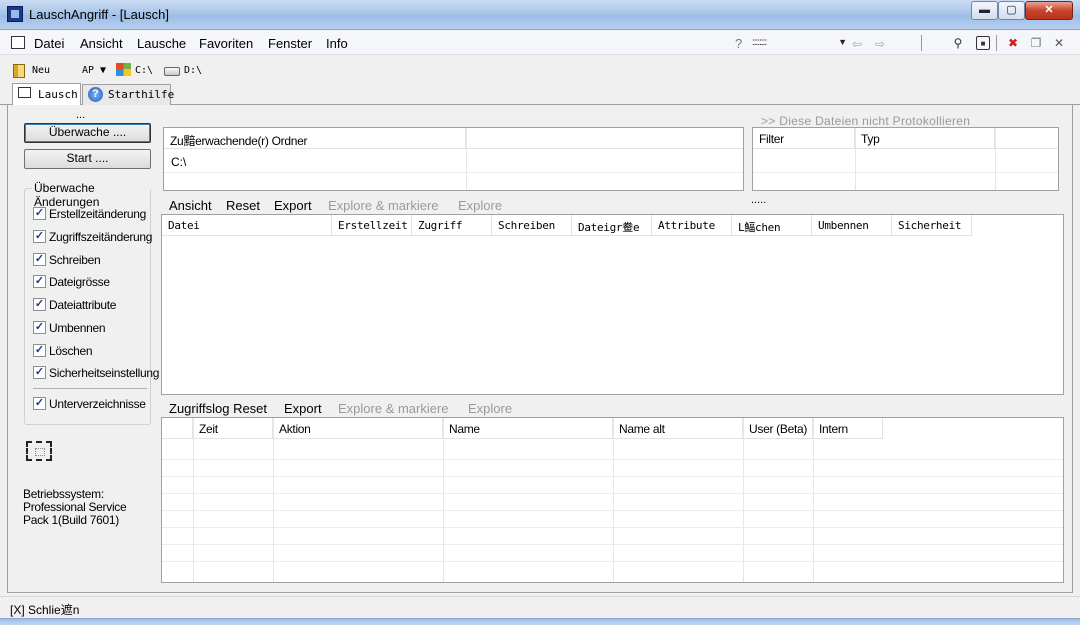 The image size is (1080, 625). What do you see at coordinates (337, 43) in the screenshot?
I see `menu-info: Info` at bounding box center [337, 43].